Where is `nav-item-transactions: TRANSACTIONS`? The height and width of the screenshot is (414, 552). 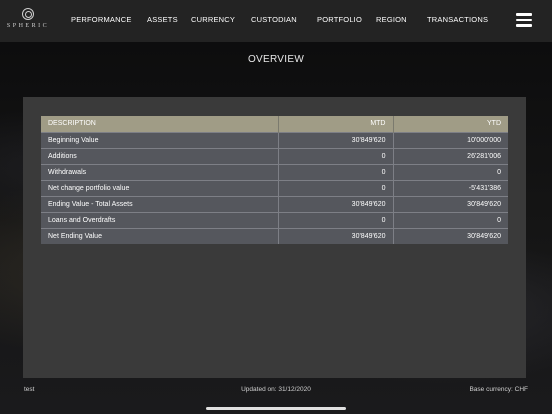 nav-item-transactions: TRANSACTIONS is located at coordinates (457, 19).